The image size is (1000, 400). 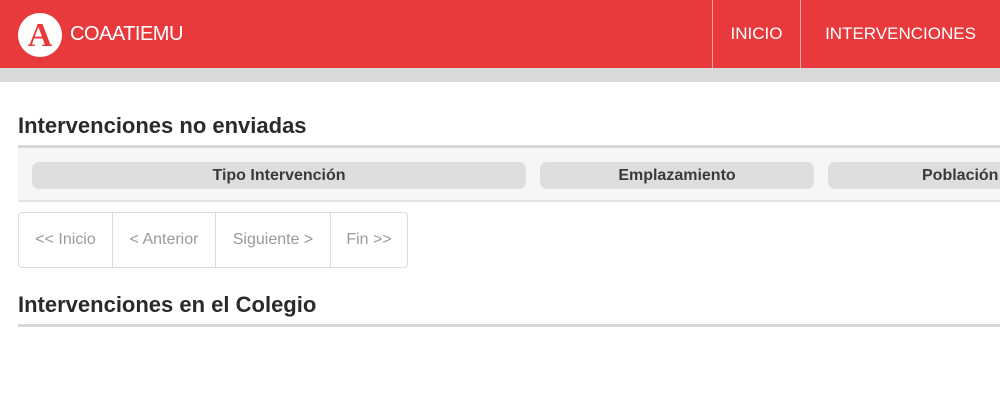 What do you see at coordinates (677, 175) in the screenshot?
I see `column-header-emplazamiento: Emplazamiento` at bounding box center [677, 175].